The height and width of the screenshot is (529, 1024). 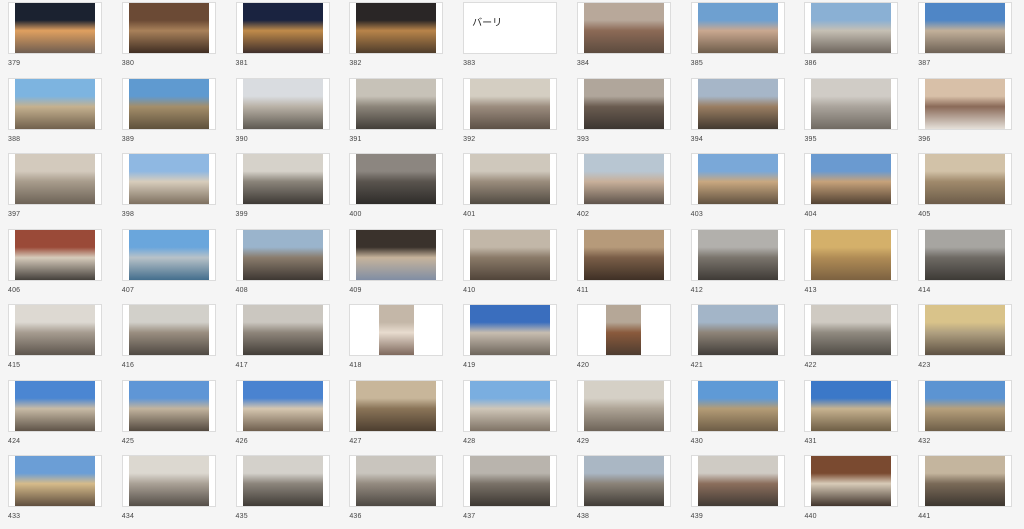 I want to click on grid-cell: 421, so click(x=740, y=340).